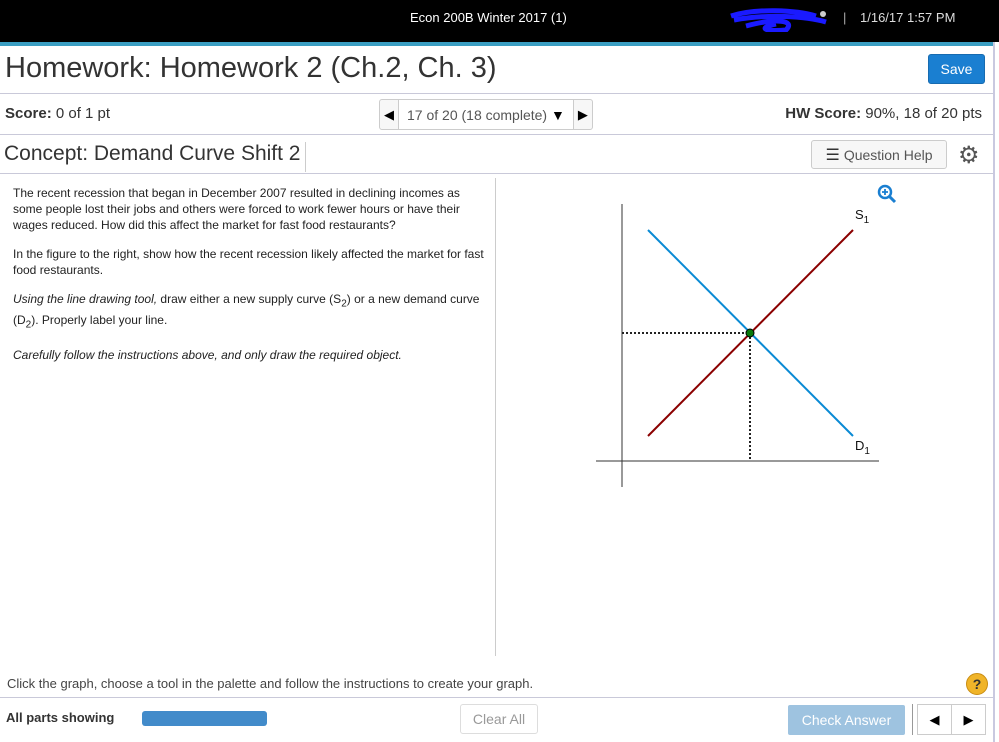 This screenshot has width=999, height=742. Describe the element at coordinates (750, 333) in the screenshot. I see `equilibrium-point` at that location.